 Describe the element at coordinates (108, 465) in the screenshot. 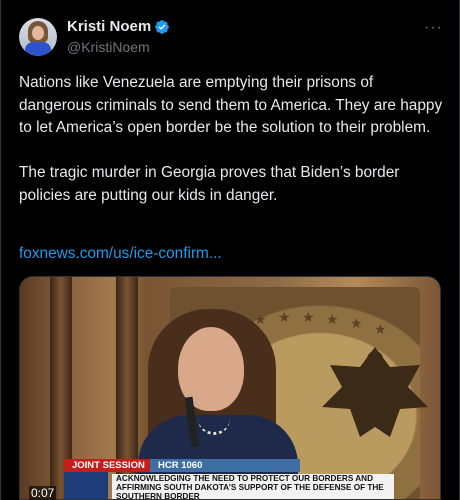

I see `session-tag: JOINT SESSION` at that location.